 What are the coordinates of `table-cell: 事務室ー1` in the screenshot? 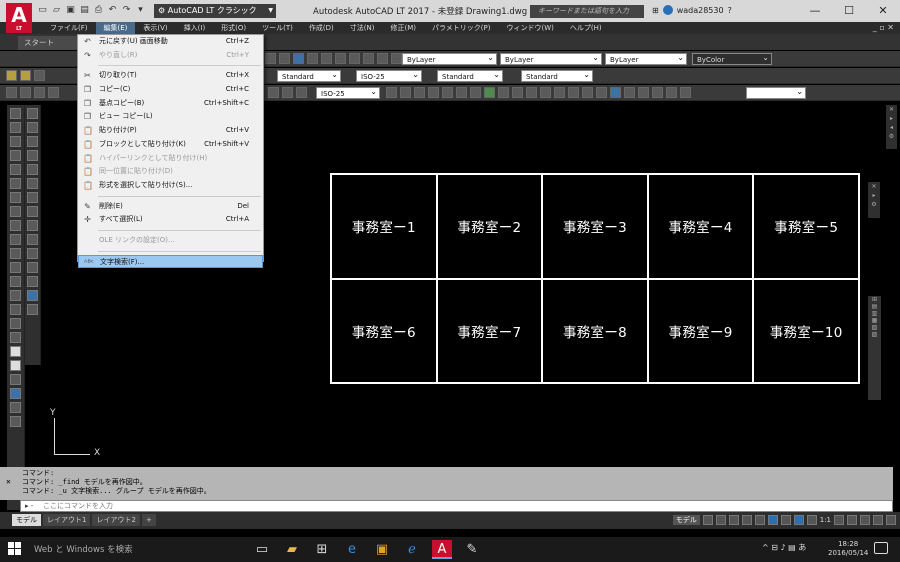 It's located at (384, 226).